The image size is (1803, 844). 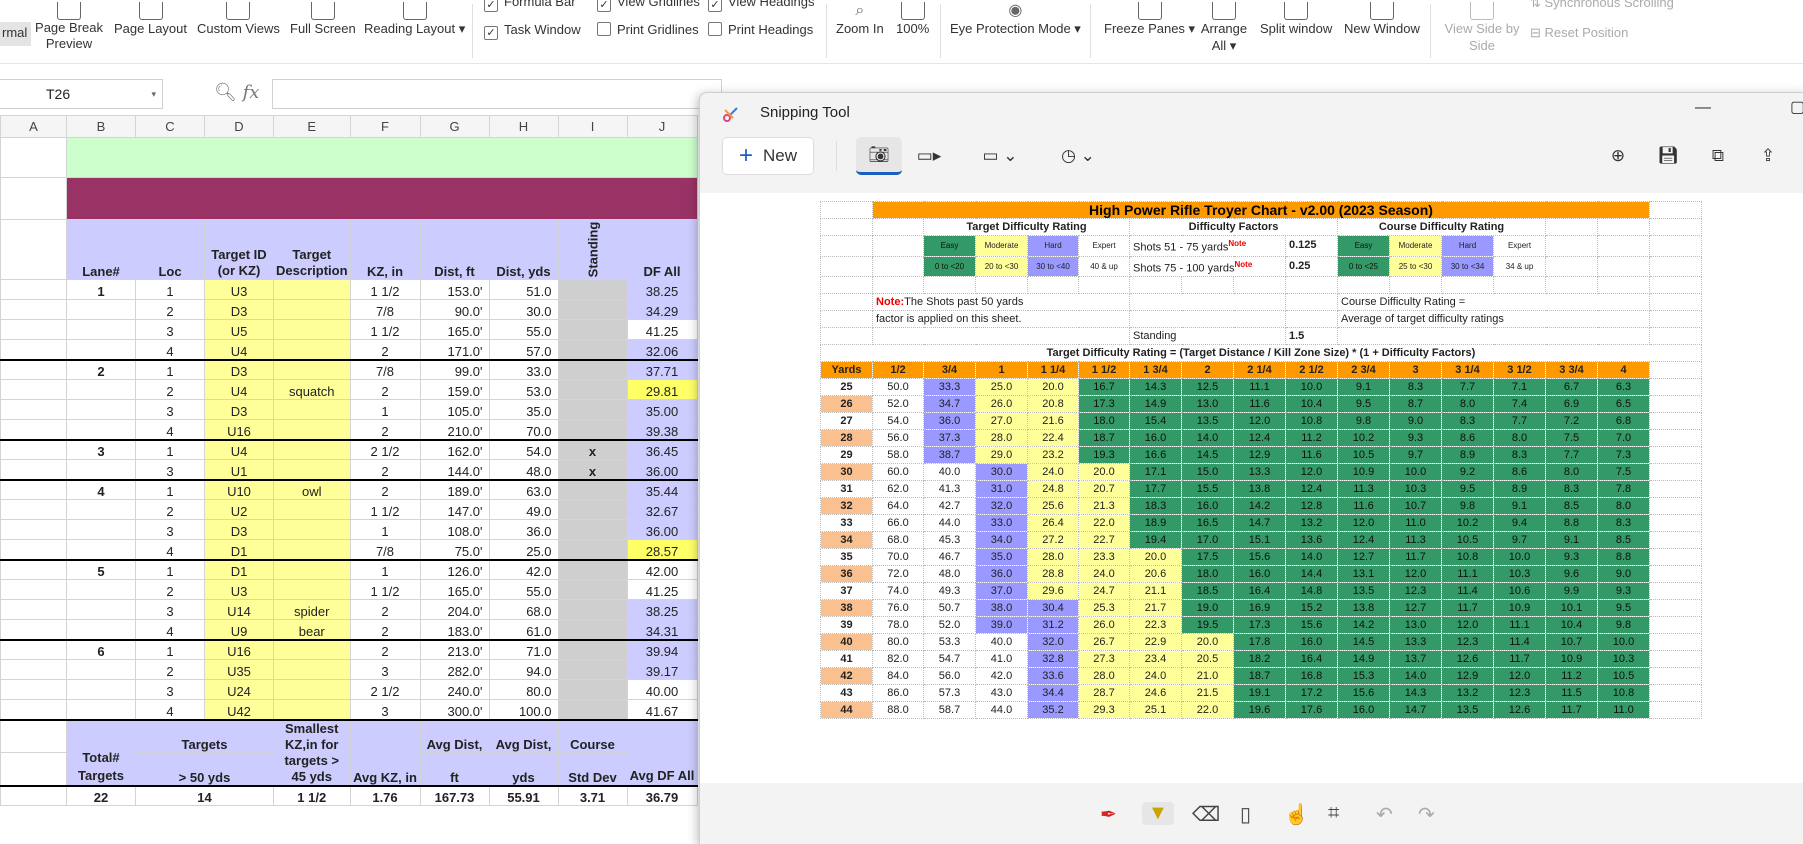 I want to click on timer-dropdown: ◷ ⌄, so click(x=1078, y=156).